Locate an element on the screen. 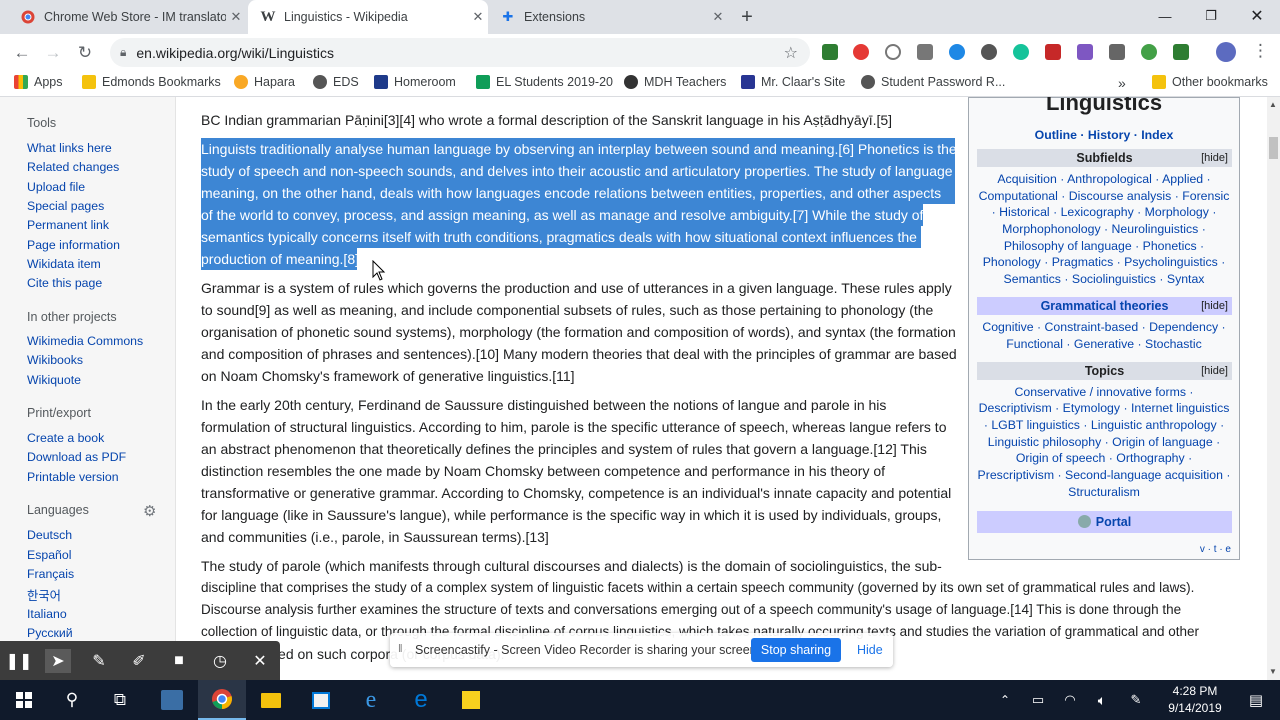  sidebar-link: Upload file is located at coordinates (56, 187).